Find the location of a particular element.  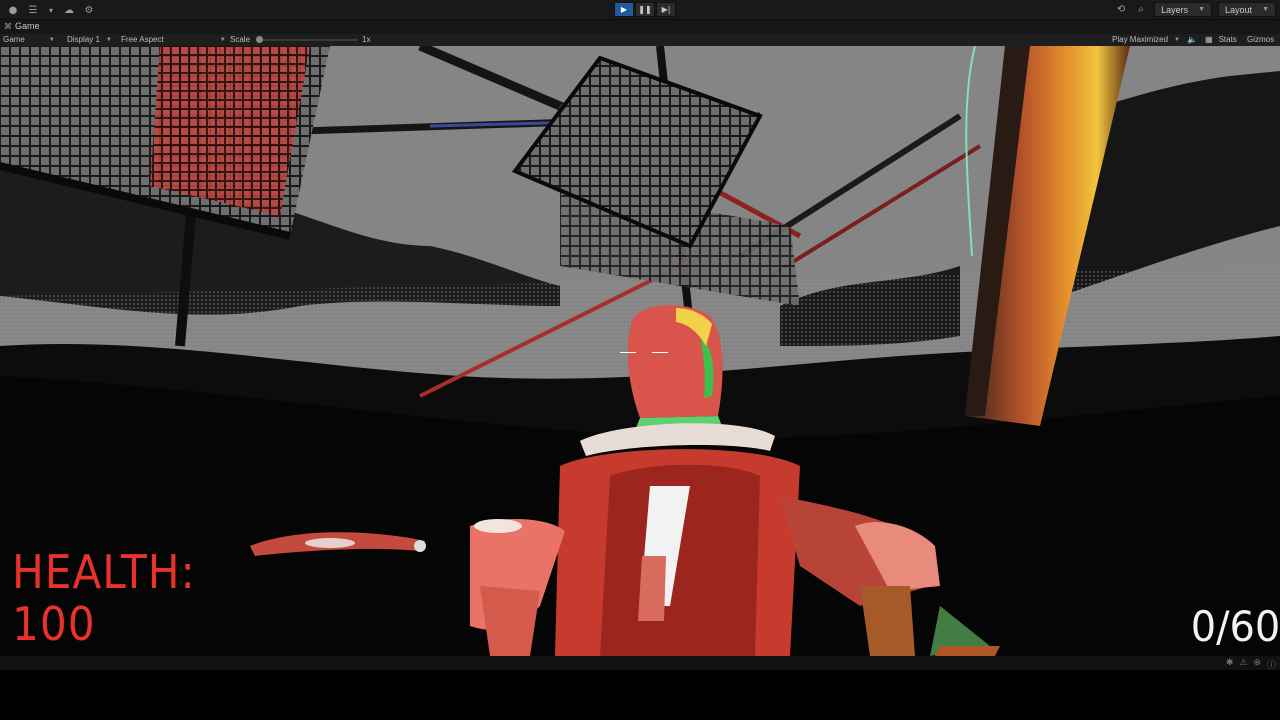

play-mode-dropdown: Play Maximized ▼ is located at coordinates (1146, 39).